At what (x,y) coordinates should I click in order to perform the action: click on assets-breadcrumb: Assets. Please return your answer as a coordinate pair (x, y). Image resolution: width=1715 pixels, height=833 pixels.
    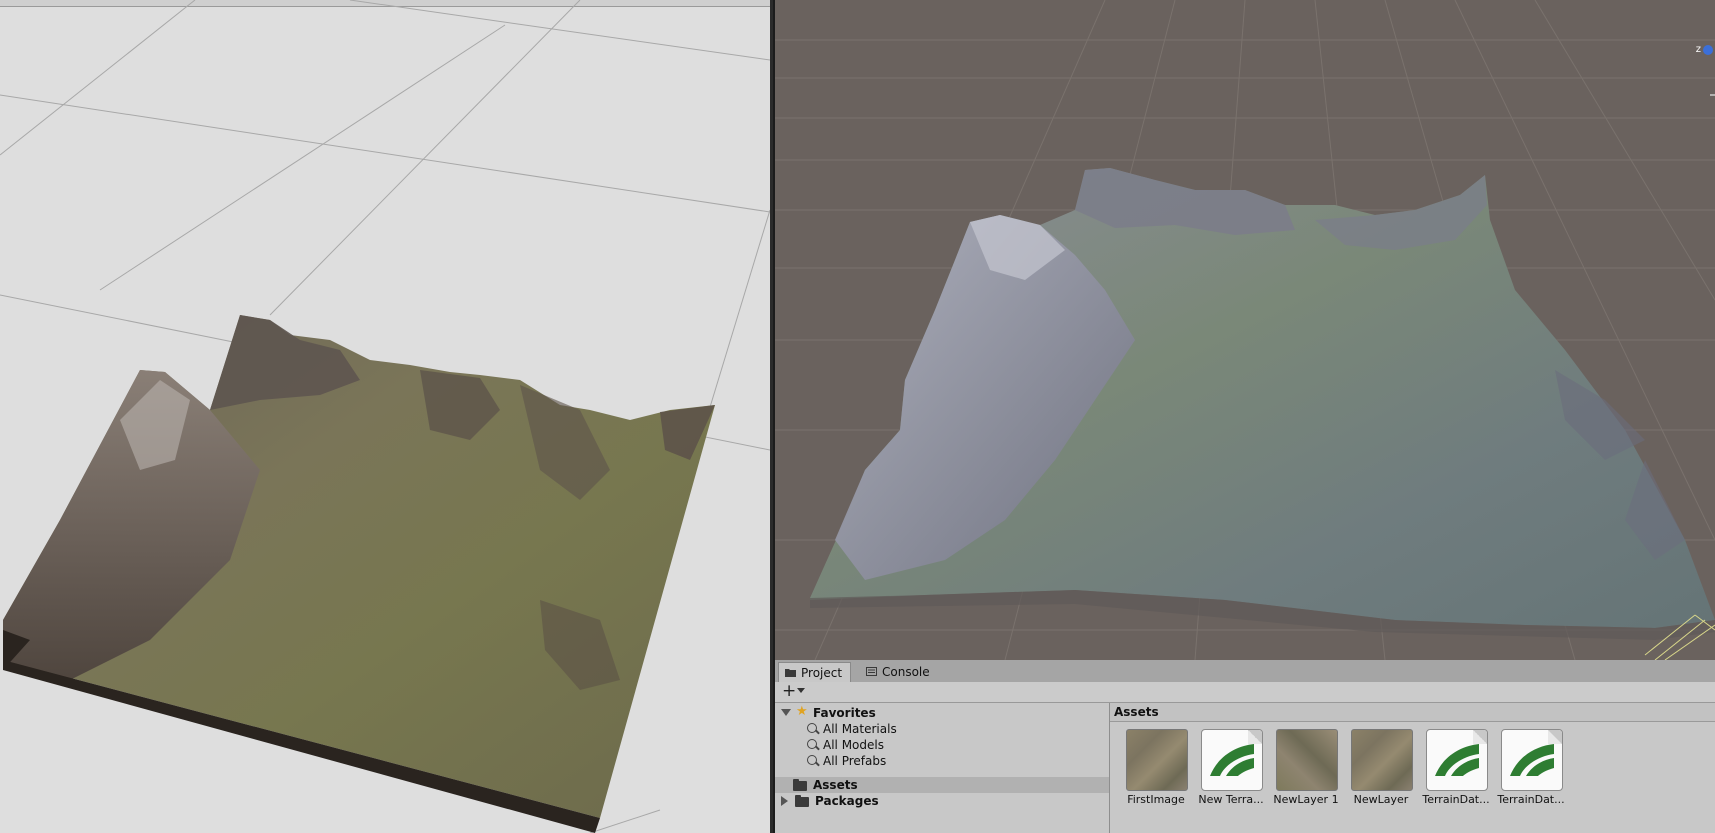
    Looking at the image, I should click on (1412, 712).